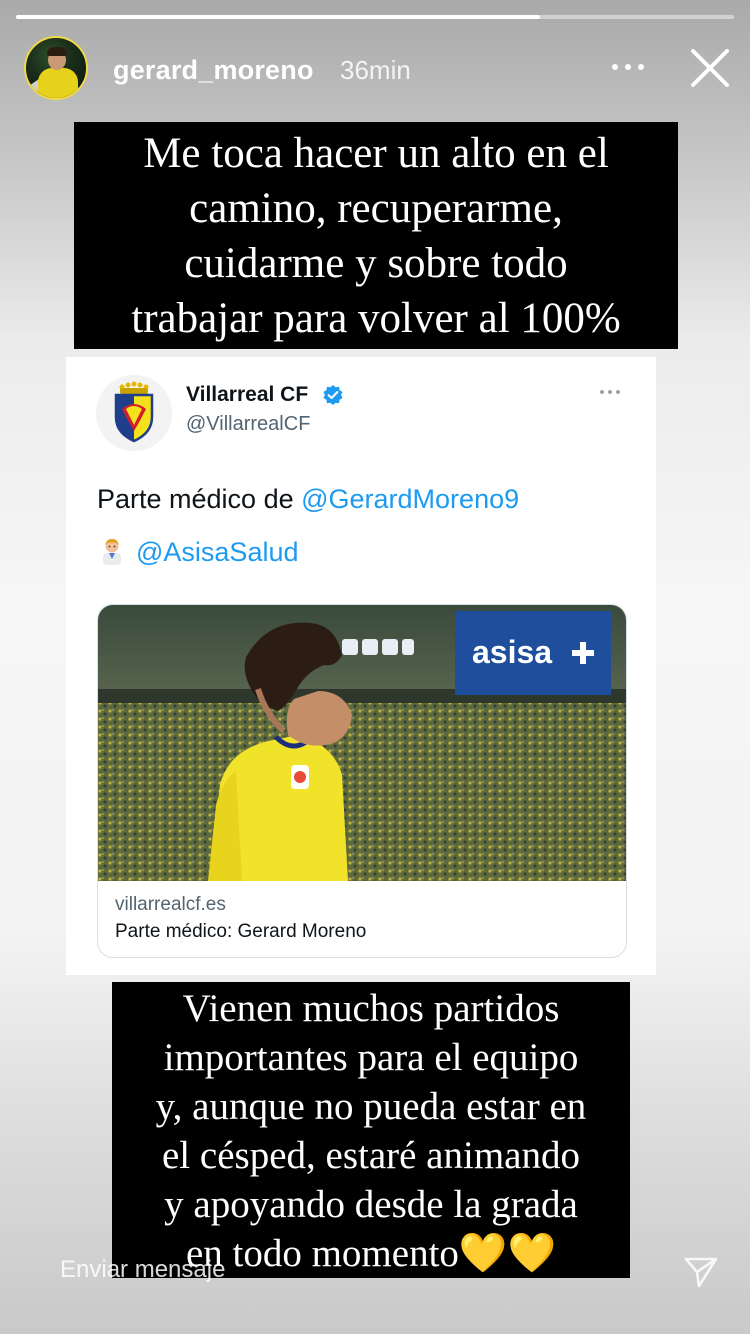 The width and height of the screenshot is (750, 1334). What do you see at coordinates (112, 554) in the screenshot?
I see `doctor-emoji-icon` at bounding box center [112, 554].